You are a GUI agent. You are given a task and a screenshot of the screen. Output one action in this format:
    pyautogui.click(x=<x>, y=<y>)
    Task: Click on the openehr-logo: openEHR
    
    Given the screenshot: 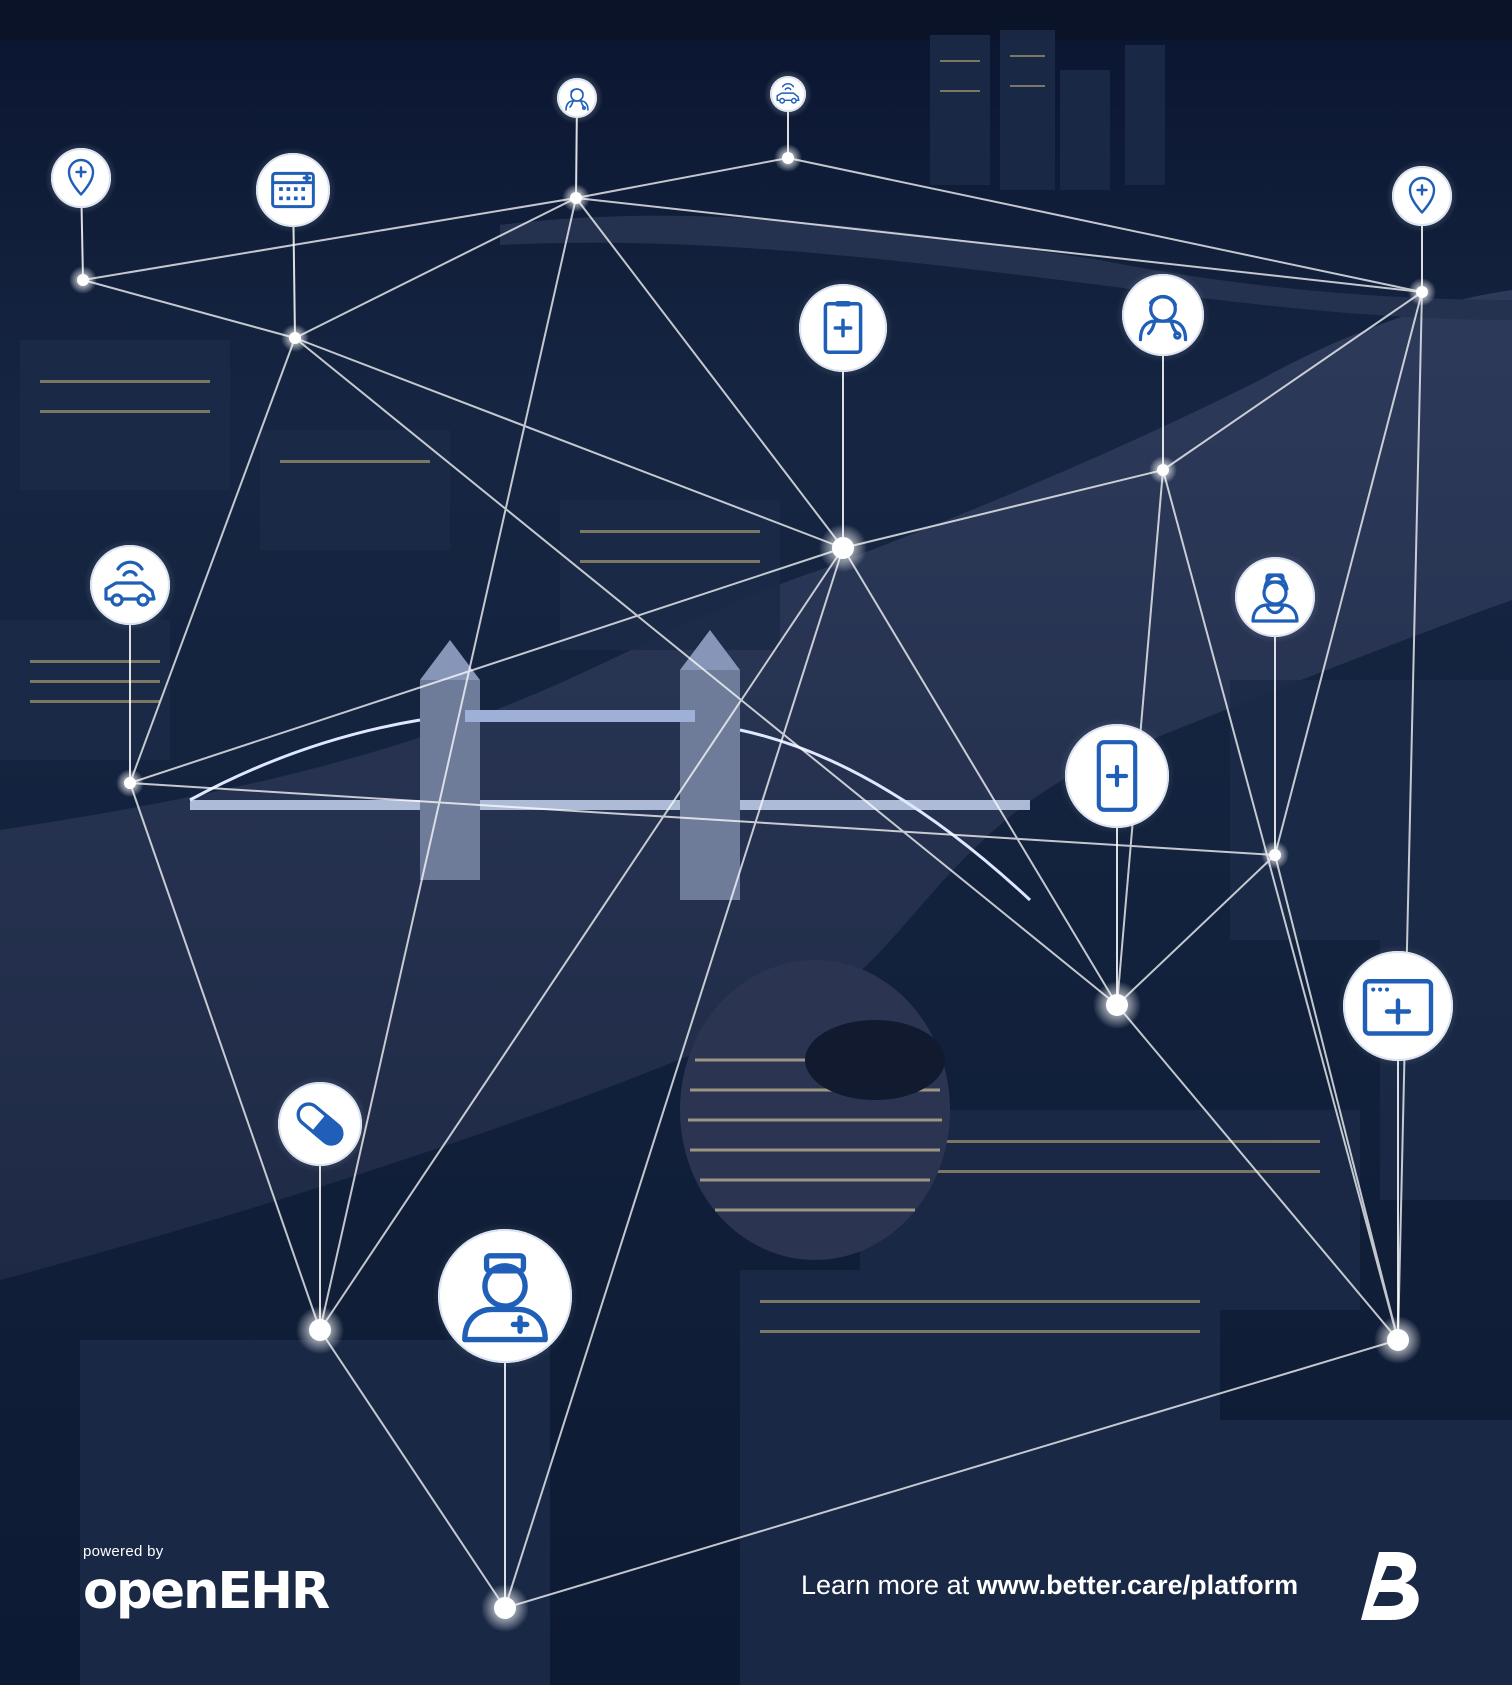 What is the action you would take?
    pyautogui.click(x=206, y=1591)
    